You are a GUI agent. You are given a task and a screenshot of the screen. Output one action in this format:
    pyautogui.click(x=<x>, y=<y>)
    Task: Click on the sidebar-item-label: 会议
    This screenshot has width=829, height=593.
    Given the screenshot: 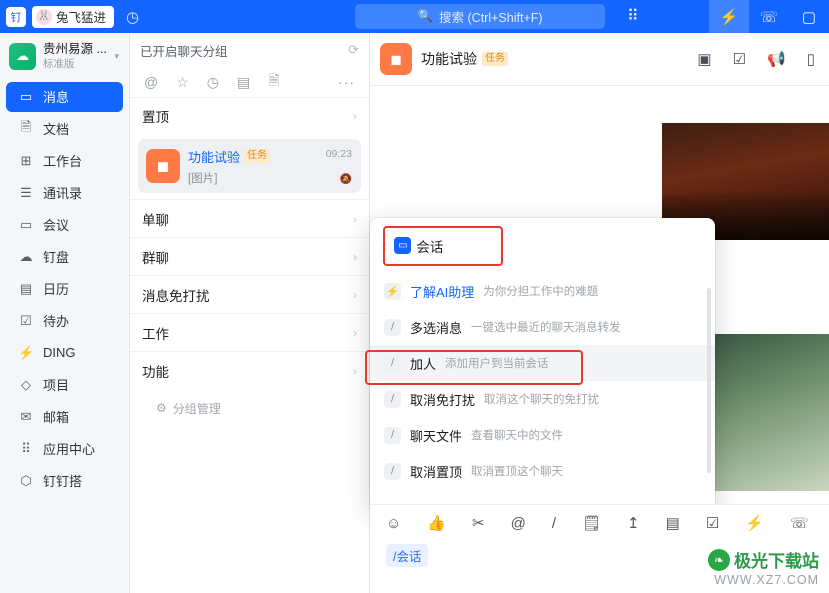 What is the action you would take?
    pyautogui.click(x=56, y=226)
    